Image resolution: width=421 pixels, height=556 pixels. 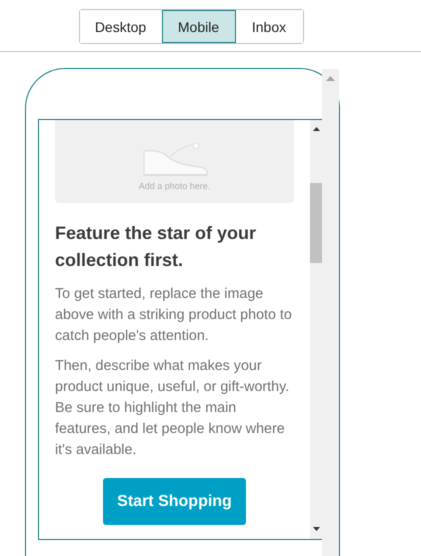 I want to click on photo-hint: Add a photo here., so click(x=174, y=186).